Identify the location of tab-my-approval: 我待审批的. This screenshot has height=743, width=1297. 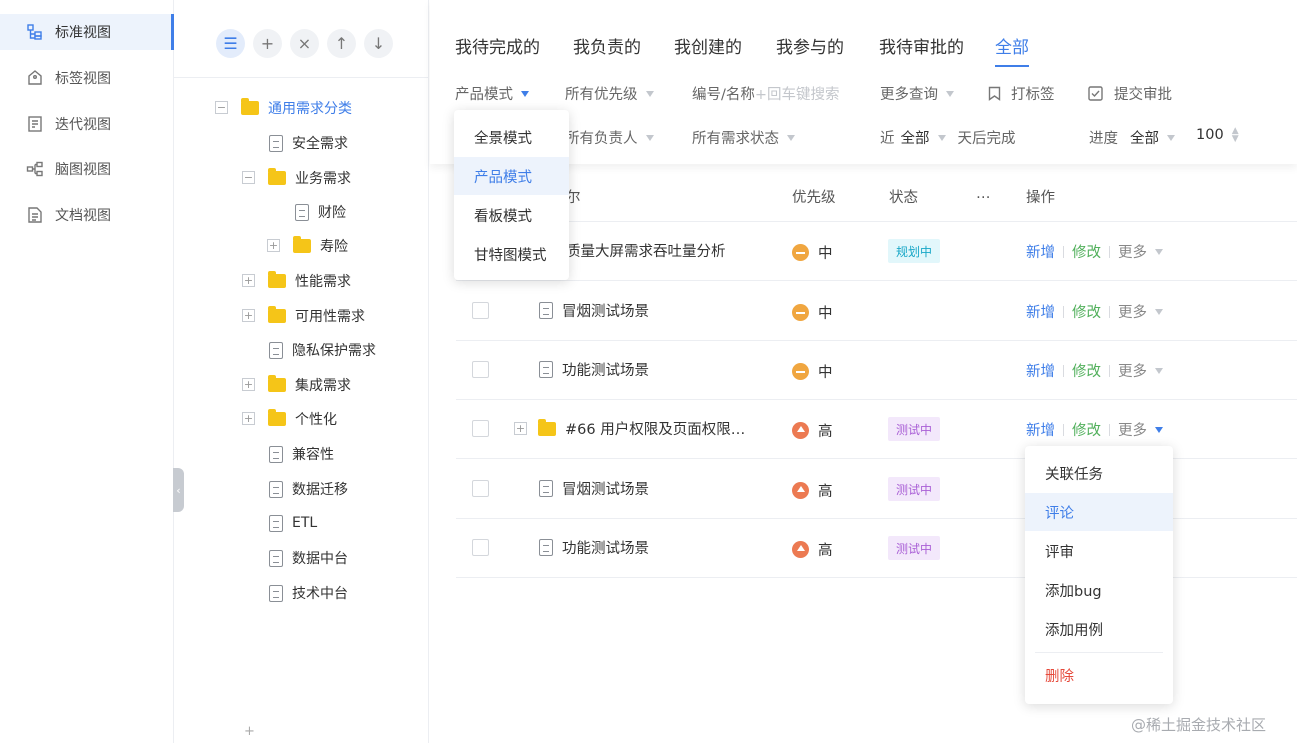
(921, 45).